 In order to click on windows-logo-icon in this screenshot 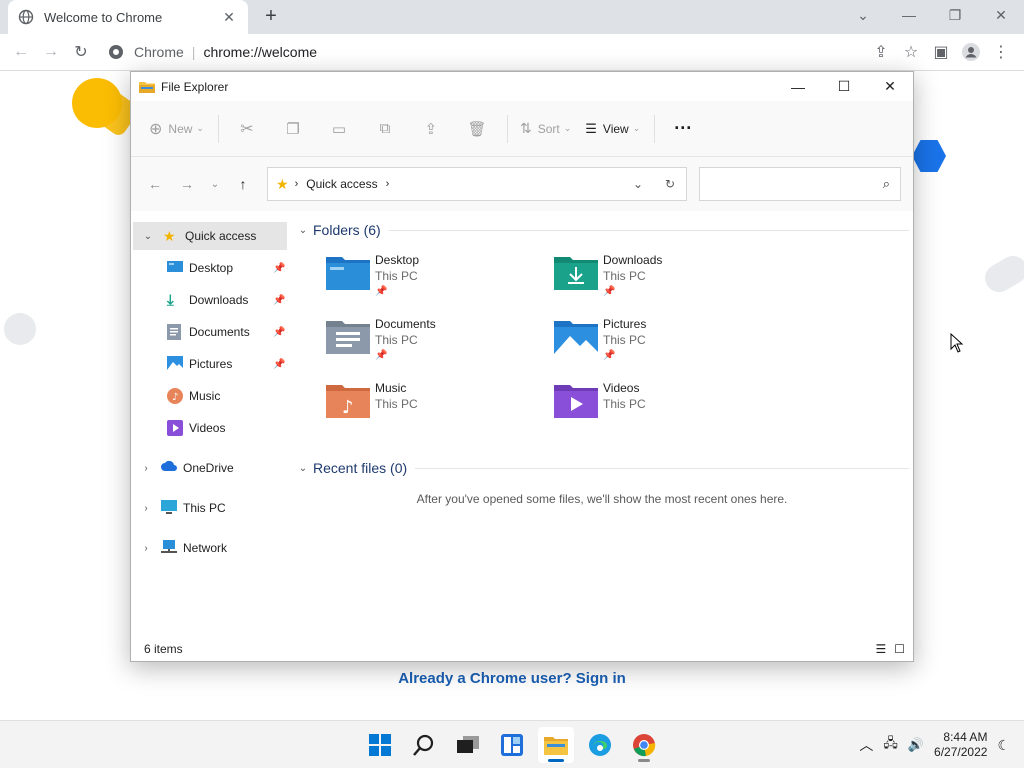, I will do `click(380, 745)`.